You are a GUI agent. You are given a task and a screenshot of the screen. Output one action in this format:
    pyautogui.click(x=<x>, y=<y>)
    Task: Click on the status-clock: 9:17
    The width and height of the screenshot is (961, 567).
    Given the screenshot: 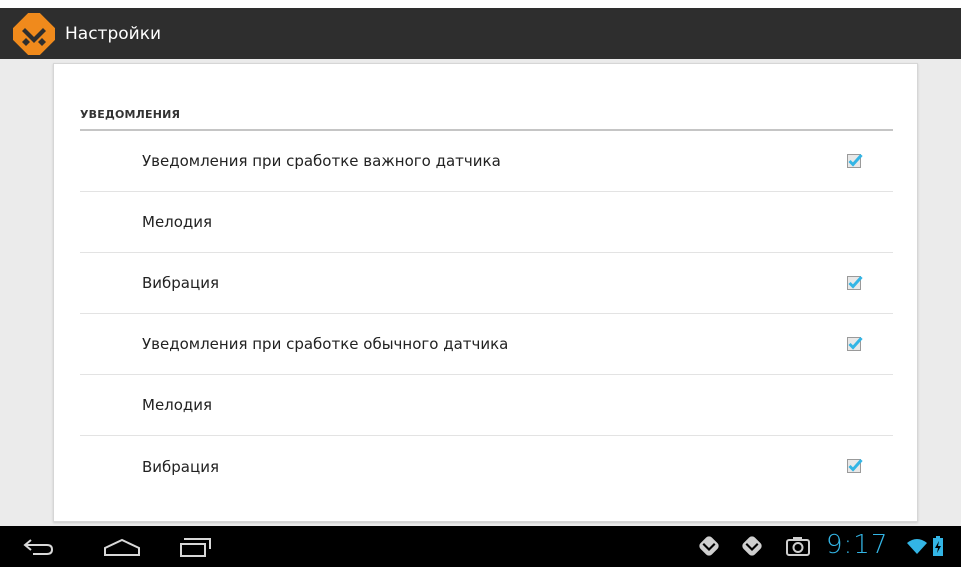 What is the action you would take?
    pyautogui.click(x=857, y=545)
    